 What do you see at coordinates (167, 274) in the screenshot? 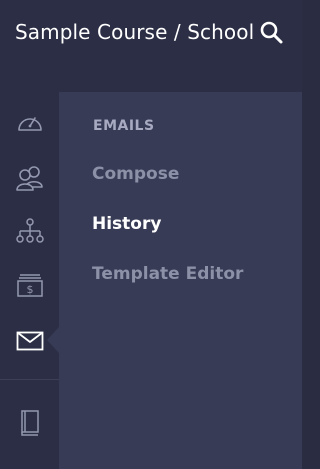
I see `submenu-link-template-editor: Template Editor` at bounding box center [167, 274].